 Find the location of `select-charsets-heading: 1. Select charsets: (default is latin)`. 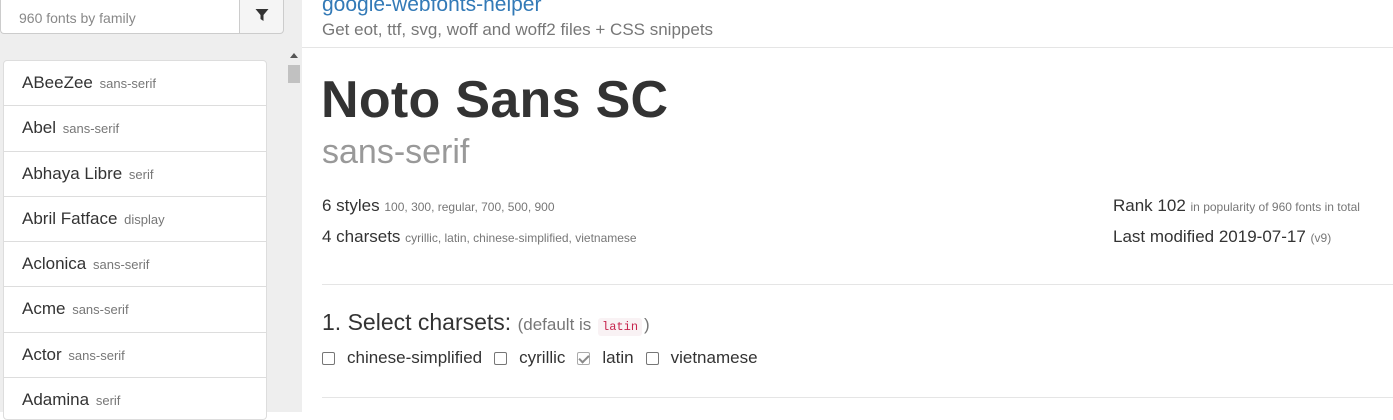

select-charsets-heading: 1. Select charsets: (default is latin) is located at coordinates (486, 322).